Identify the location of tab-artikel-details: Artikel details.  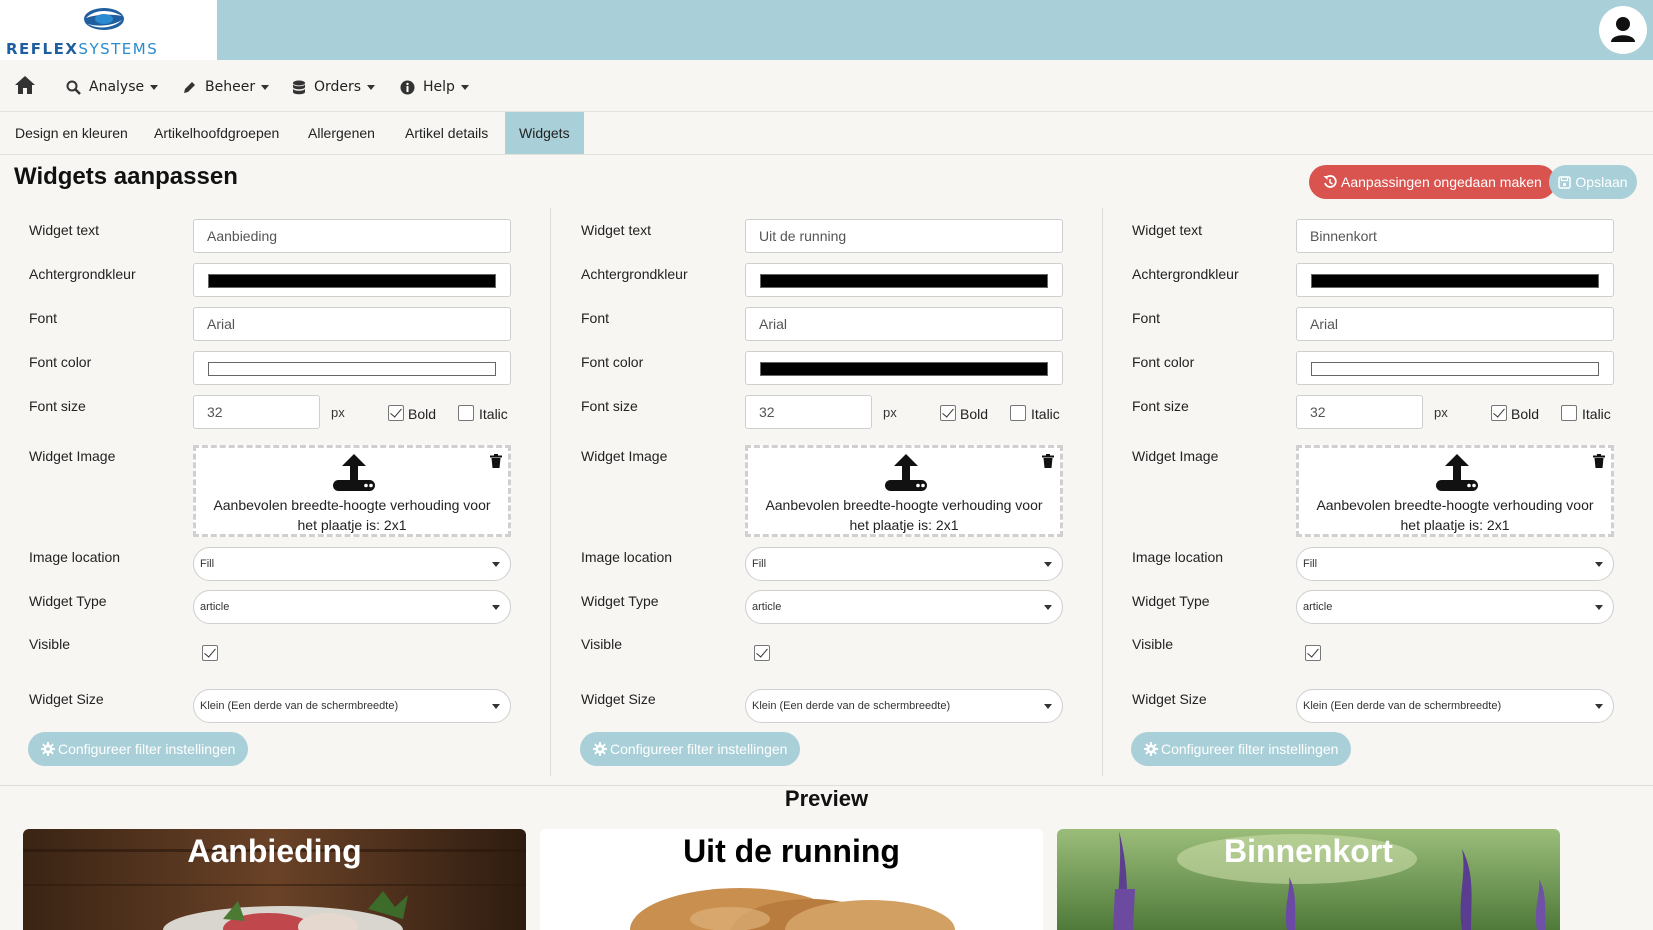
(446, 133).